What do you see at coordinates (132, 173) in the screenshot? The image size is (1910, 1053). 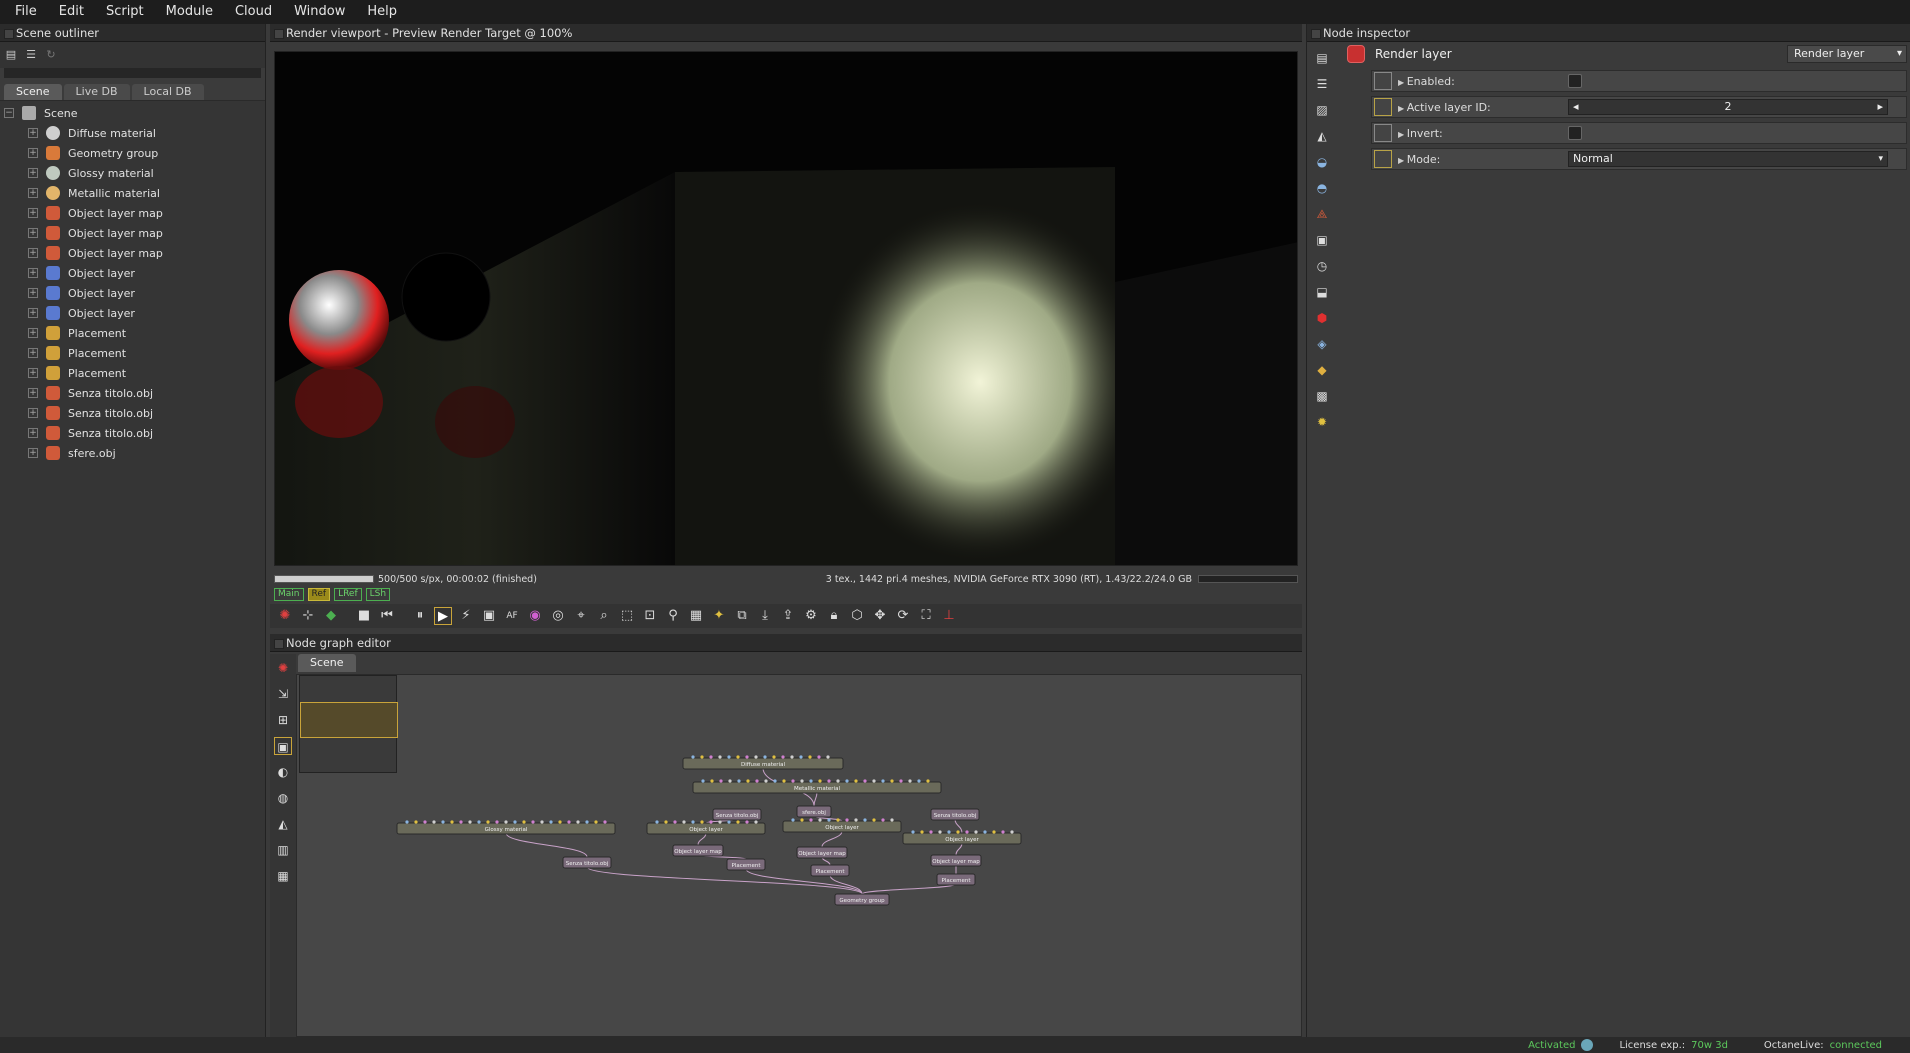 I see `tree-item: + Glossy material` at bounding box center [132, 173].